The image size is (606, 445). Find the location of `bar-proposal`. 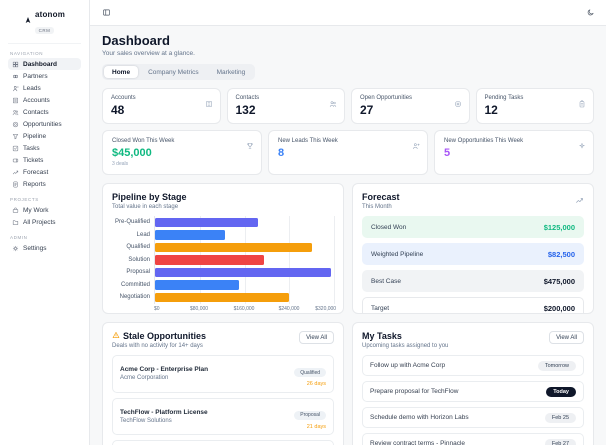

bar-proposal is located at coordinates (243, 272).